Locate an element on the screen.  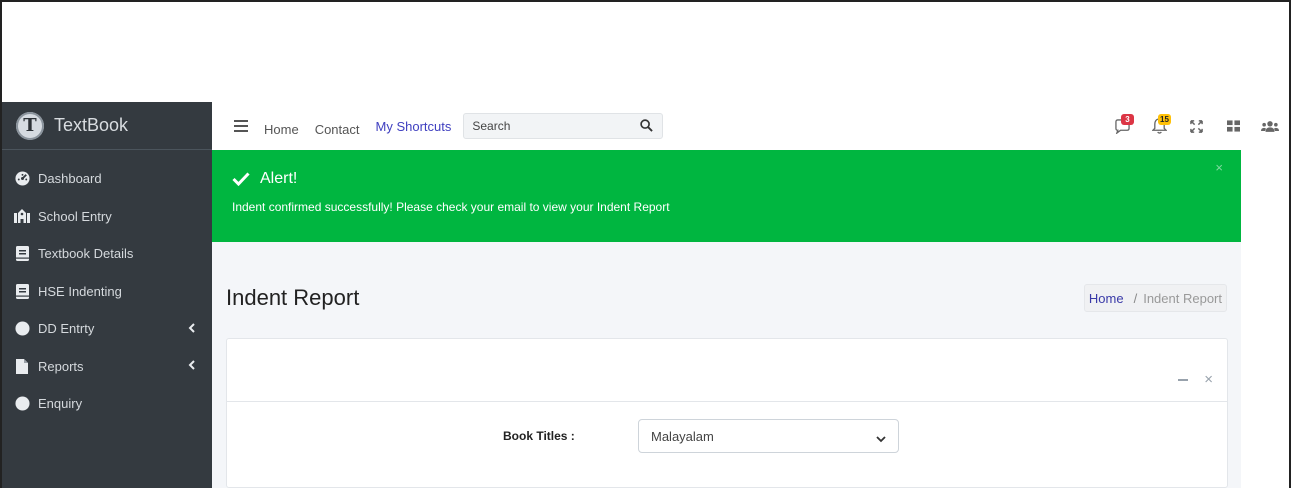
breadcrumb: Home / Indent Report is located at coordinates (1155, 298).